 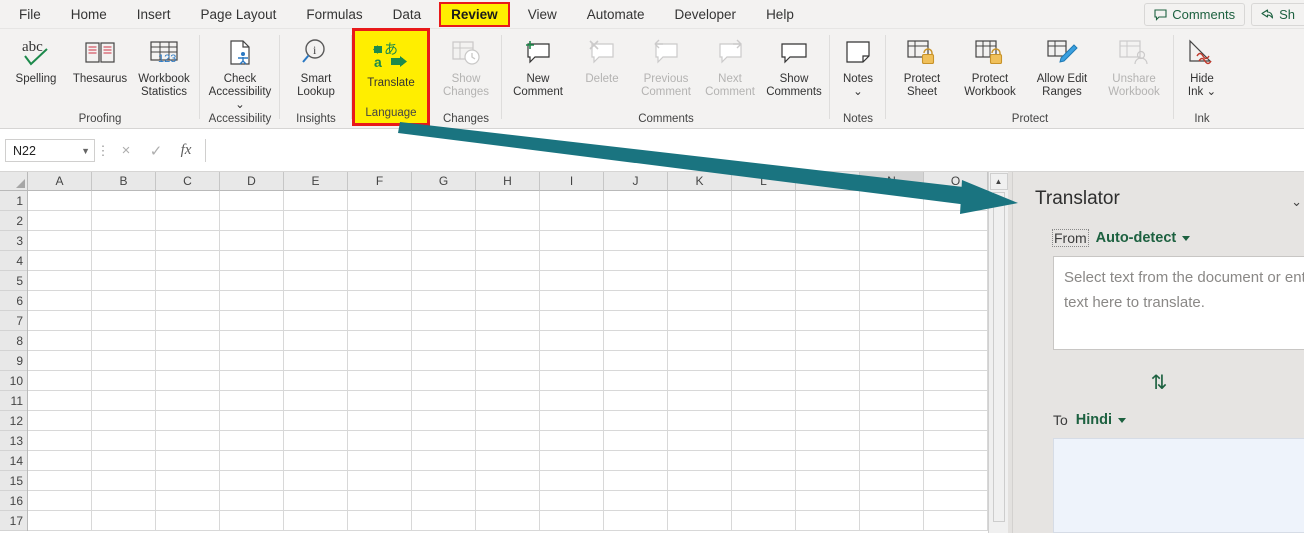 What do you see at coordinates (124, 341) in the screenshot?
I see `grid-cell-B8` at bounding box center [124, 341].